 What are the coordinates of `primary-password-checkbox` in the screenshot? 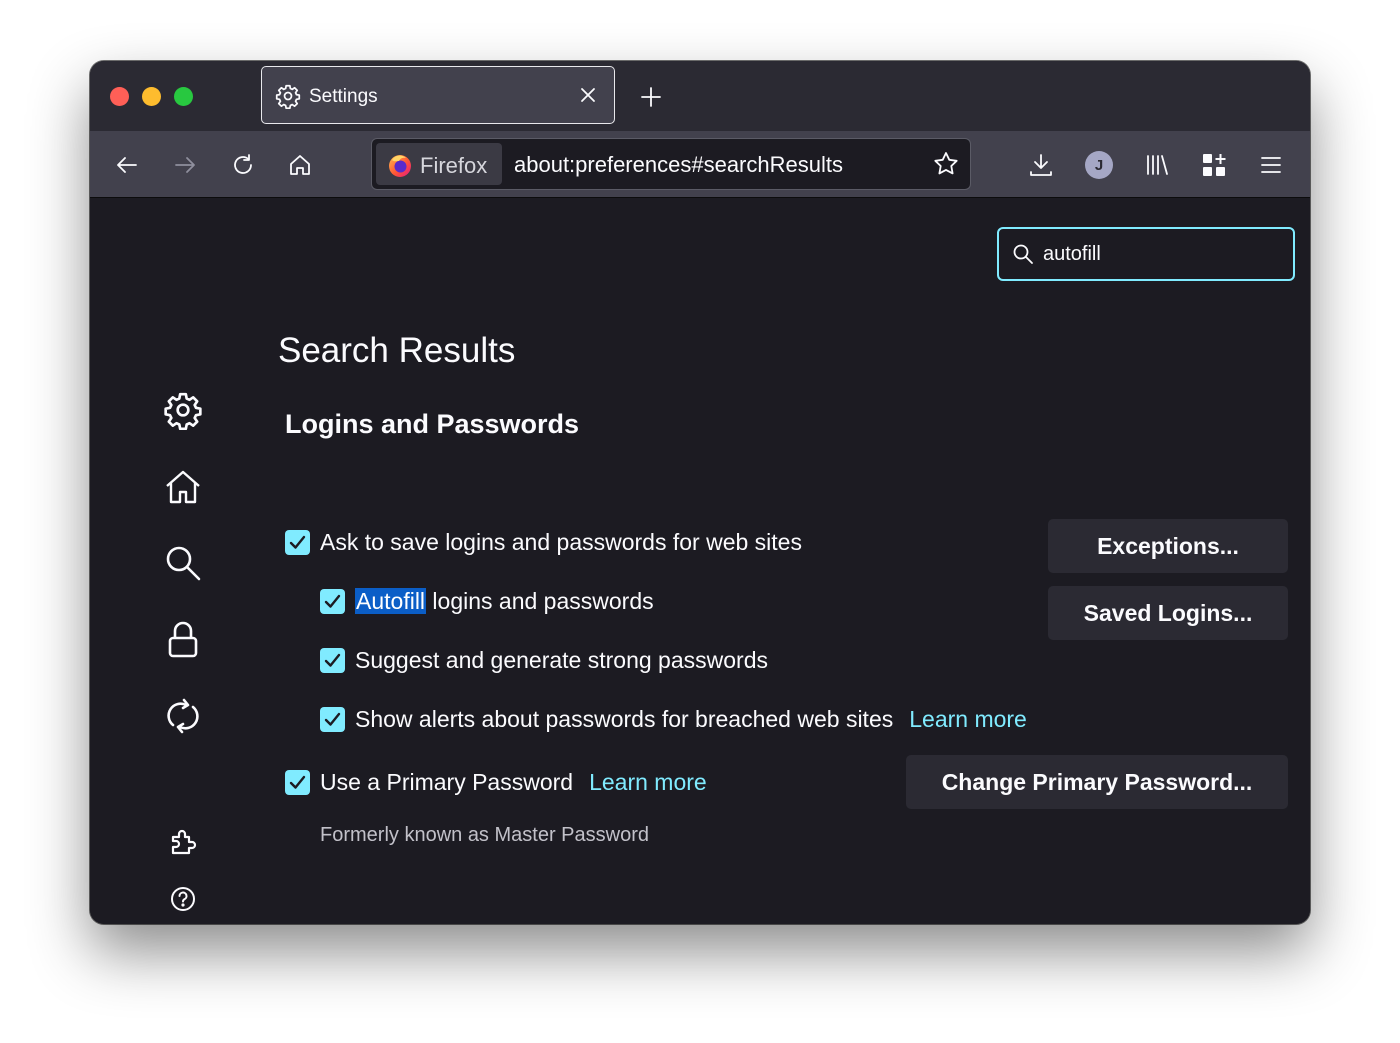 It's located at (297, 782).